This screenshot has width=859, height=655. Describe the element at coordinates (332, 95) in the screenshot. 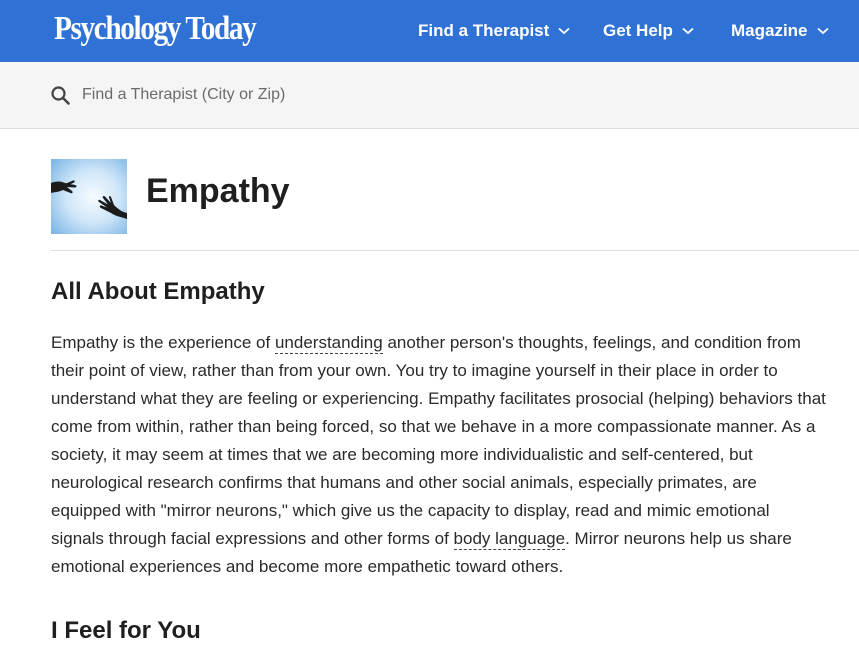

I see `search-input` at that location.